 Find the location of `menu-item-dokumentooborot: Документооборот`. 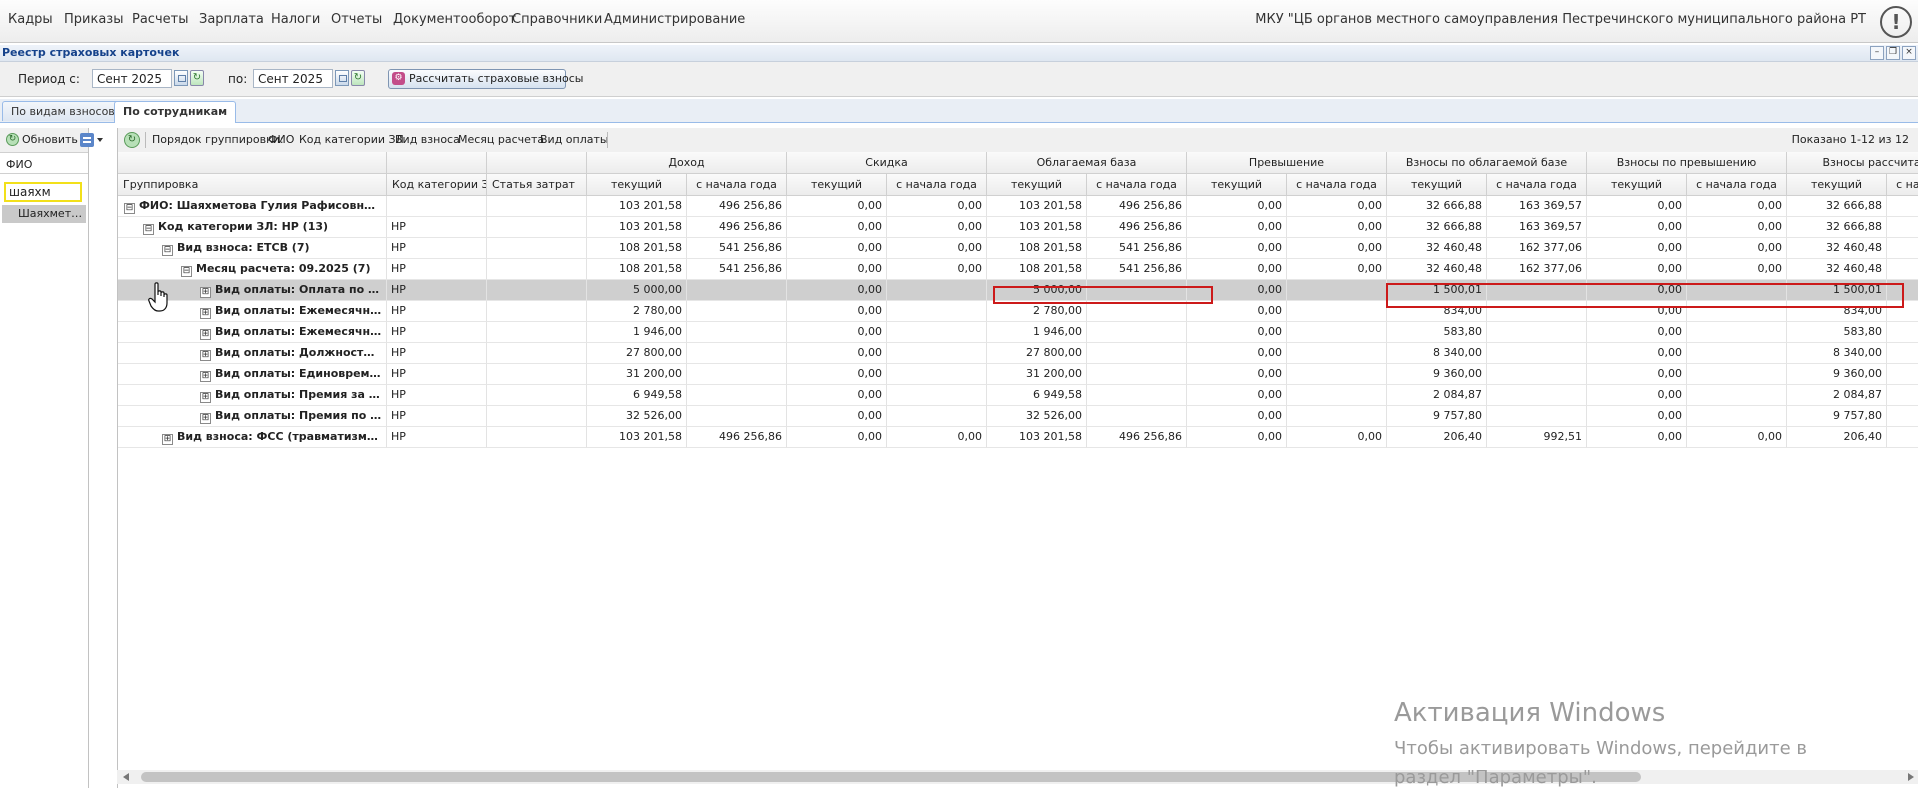

menu-item-dokumentooborot: Документооборот is located at coordinates (454, 19).